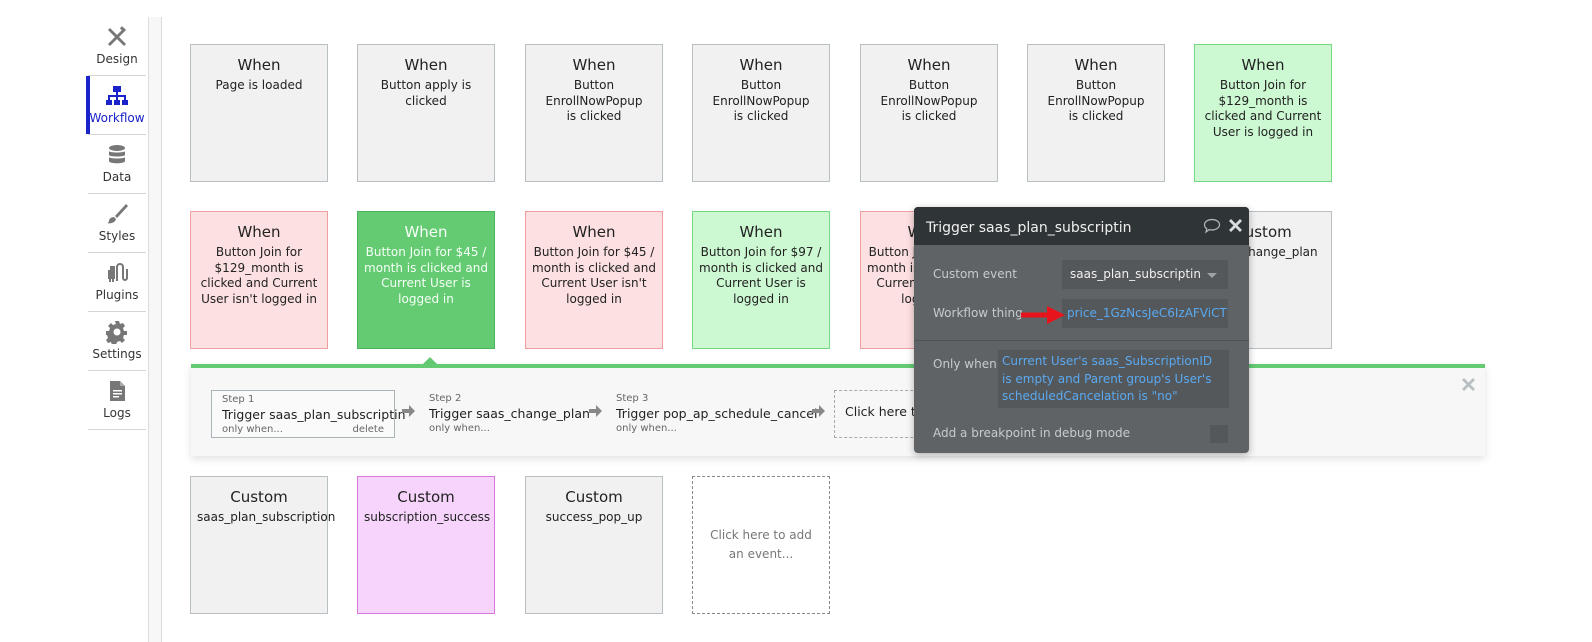  What do you see at coordinates (445, 398) in the screenshot?
I see `step-number: Step 2` at bounding box center [445, 398].